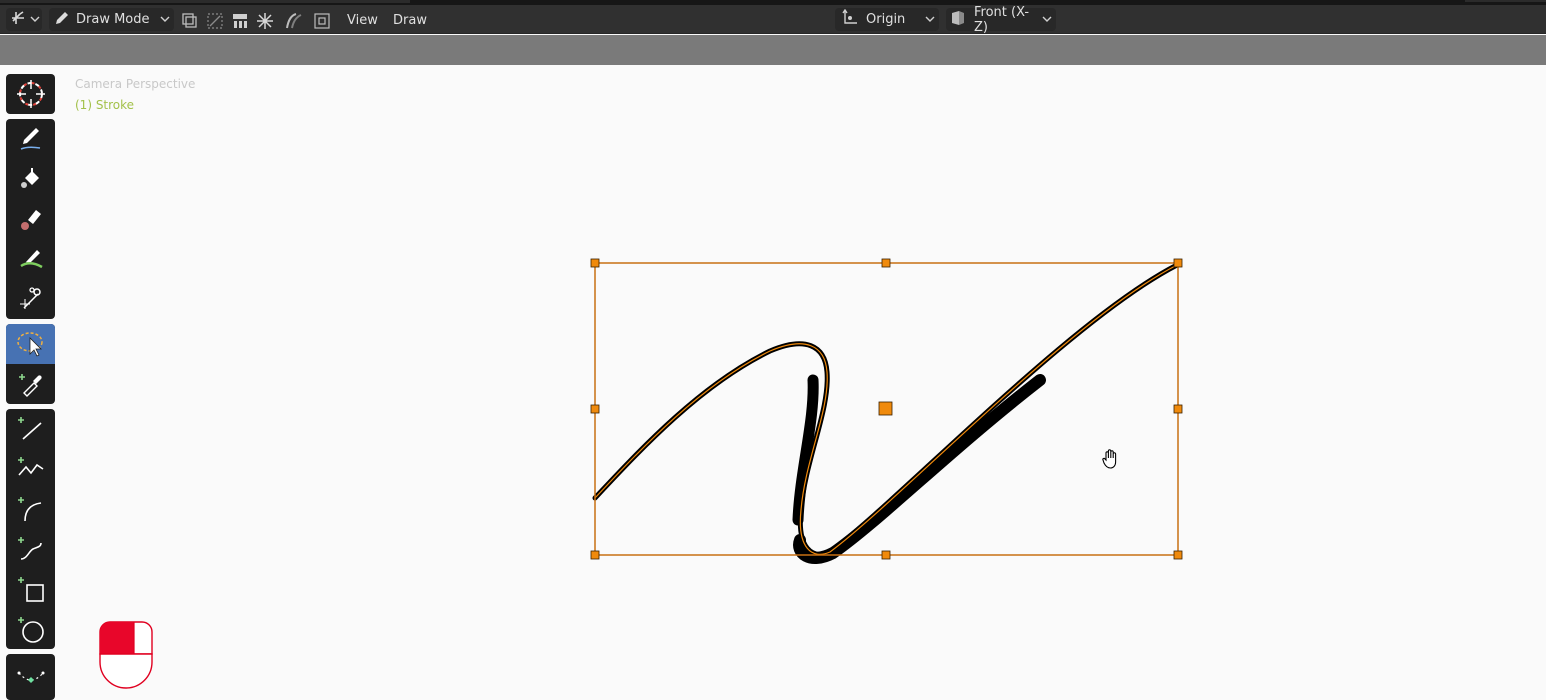 The height and width of the screenshot is (700, 1546). Describe the element at coordinates (1178, 555) in the screenshot. I see `handle-bottom-right` at that location.